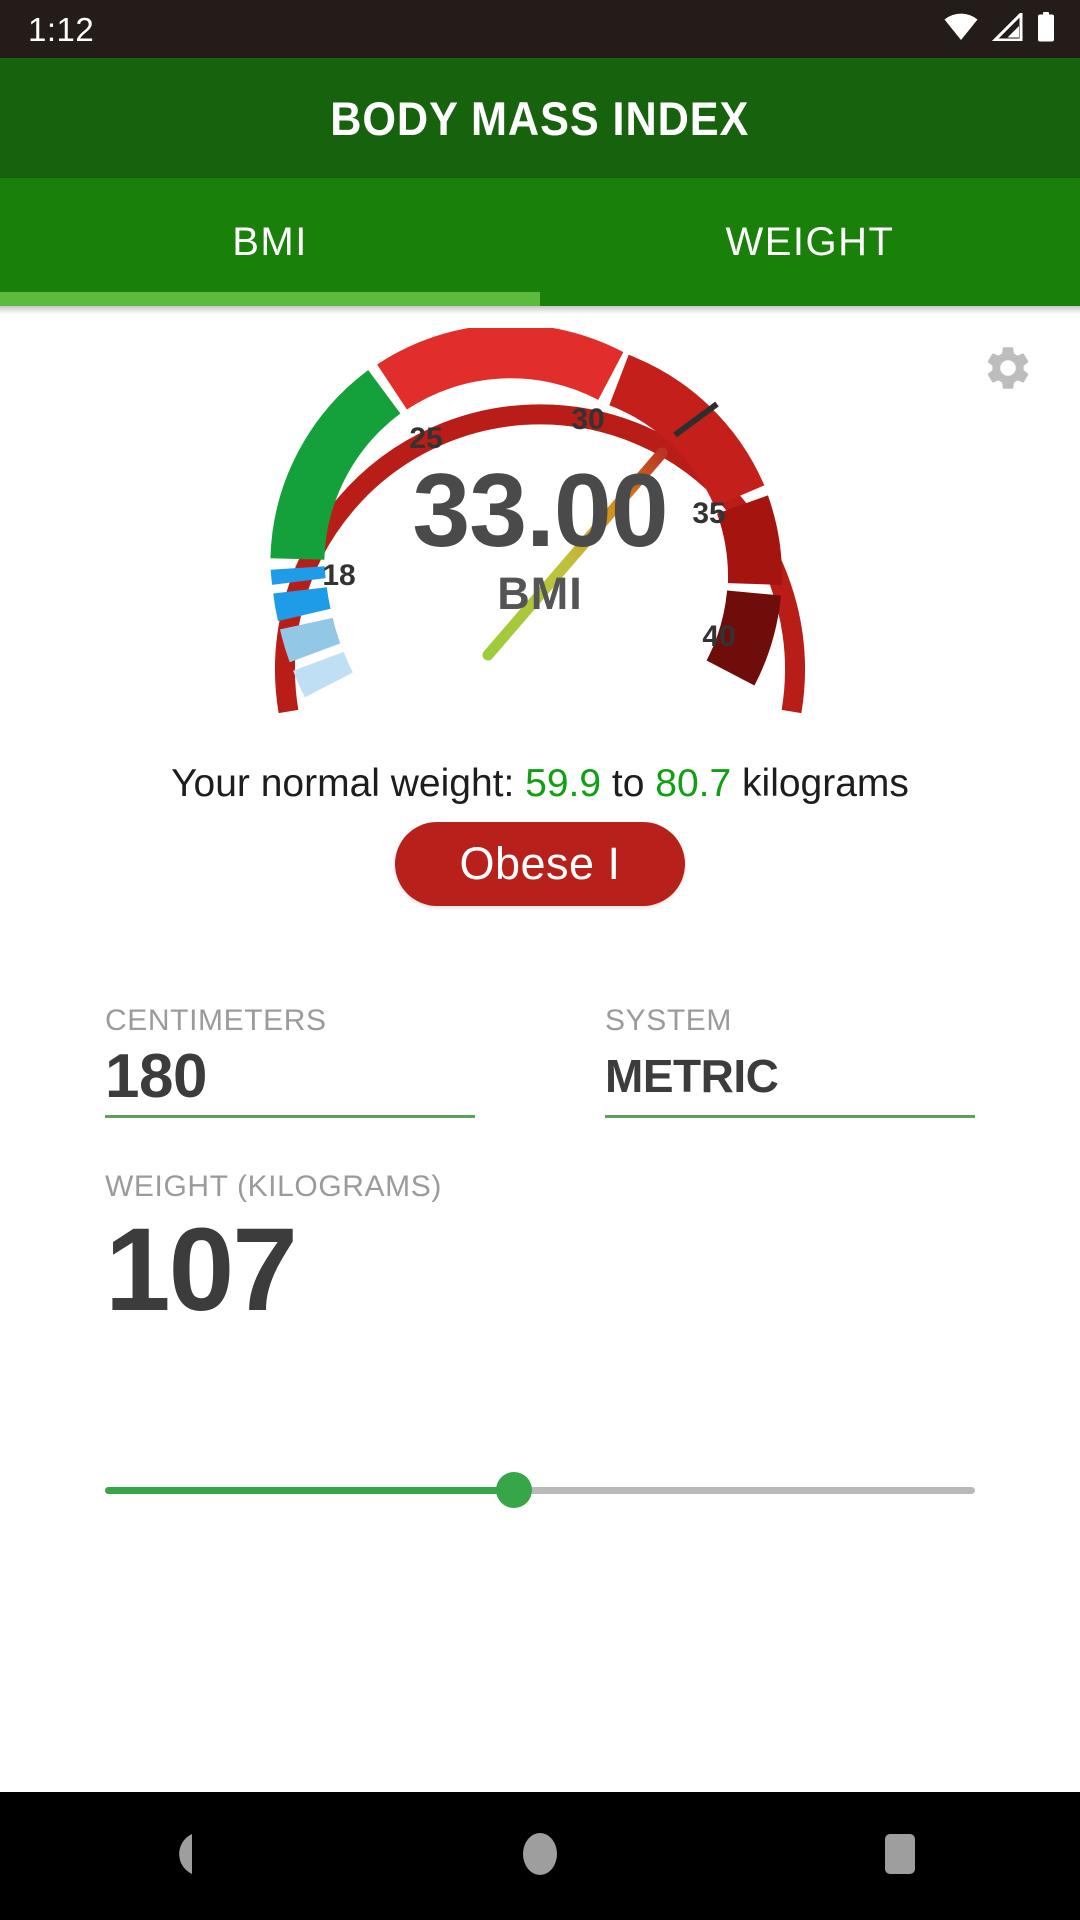 The height and width of the screenshot is (1920, 1080). I want to click on recents-icon, so click(900, 1856).